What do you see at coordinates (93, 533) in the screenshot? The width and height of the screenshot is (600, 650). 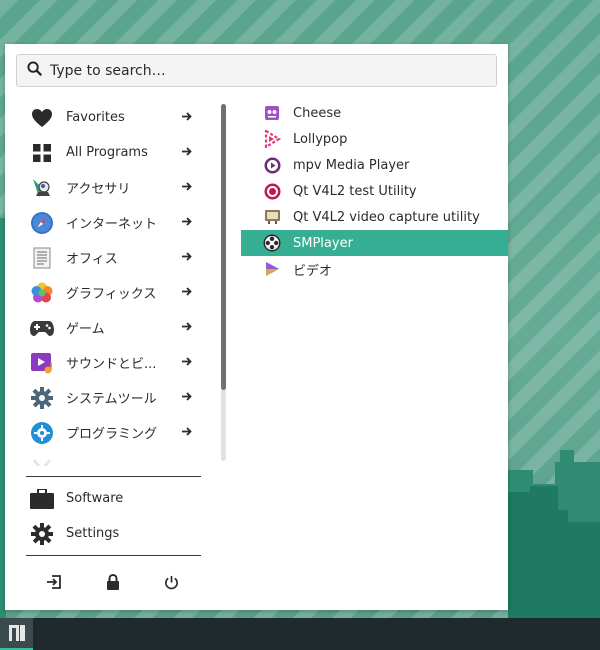 I see `settings-label: Settings` at bounding box center [93, 533].